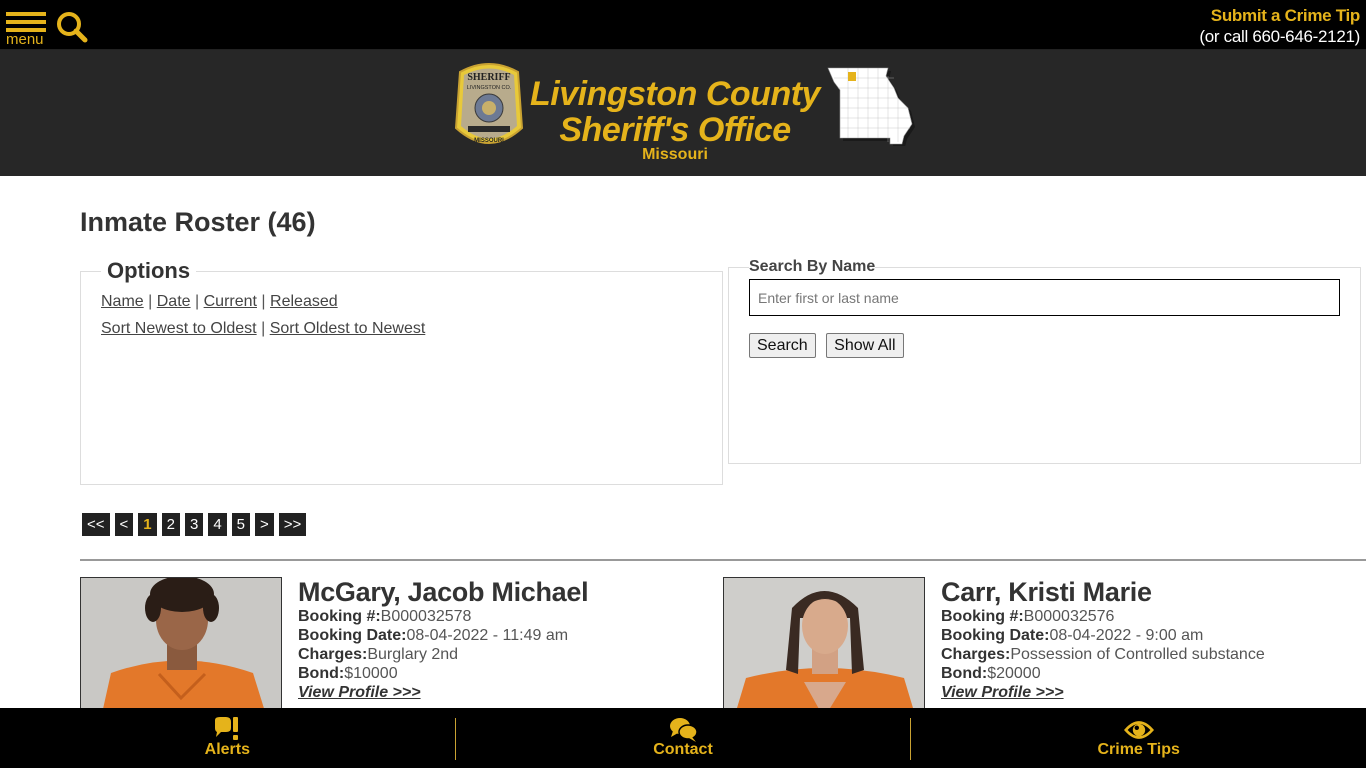 The image size is (1366, 768). I want to click on page-3-button: 3, so click(194, 524).